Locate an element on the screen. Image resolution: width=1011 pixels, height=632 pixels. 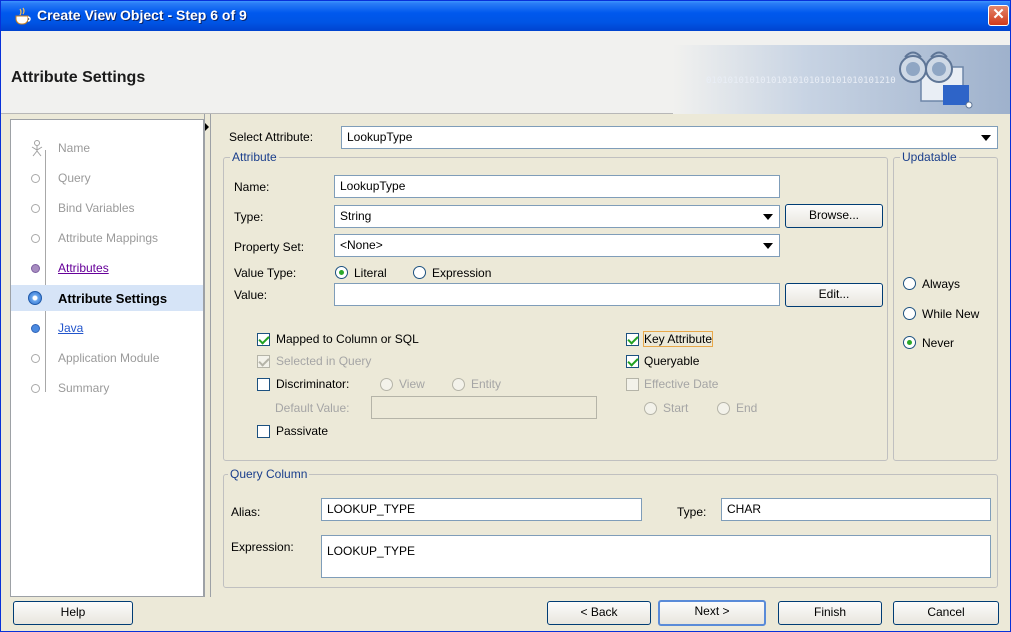
entity-label: Entity is located at coordinates (486, 384).